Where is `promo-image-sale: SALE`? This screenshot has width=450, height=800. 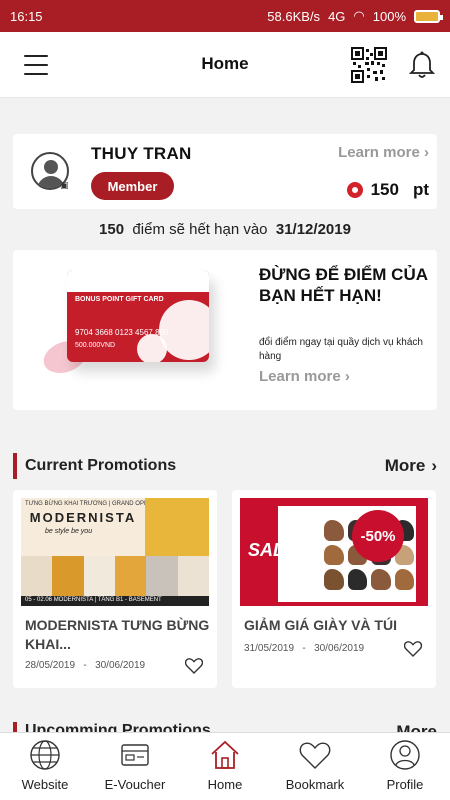
promo-image-sale: SALE is located at coordinates (272, 550).